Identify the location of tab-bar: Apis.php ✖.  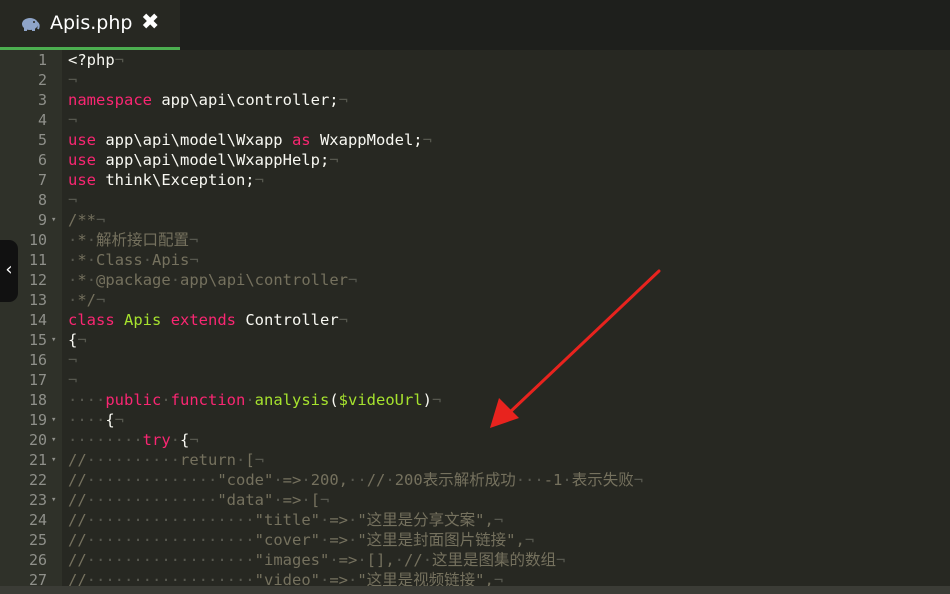
(475, 25).